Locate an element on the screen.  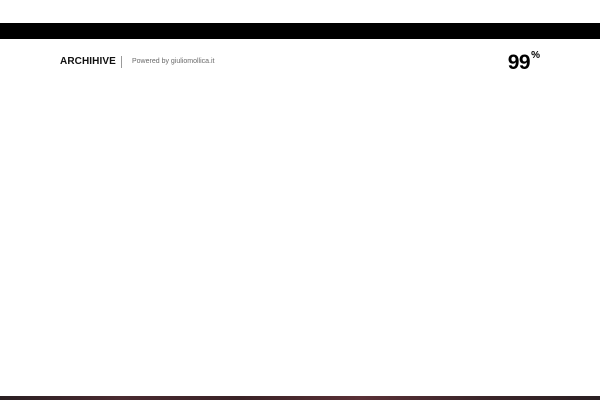
bottom-image-strip is located at coordinates (300, 398).